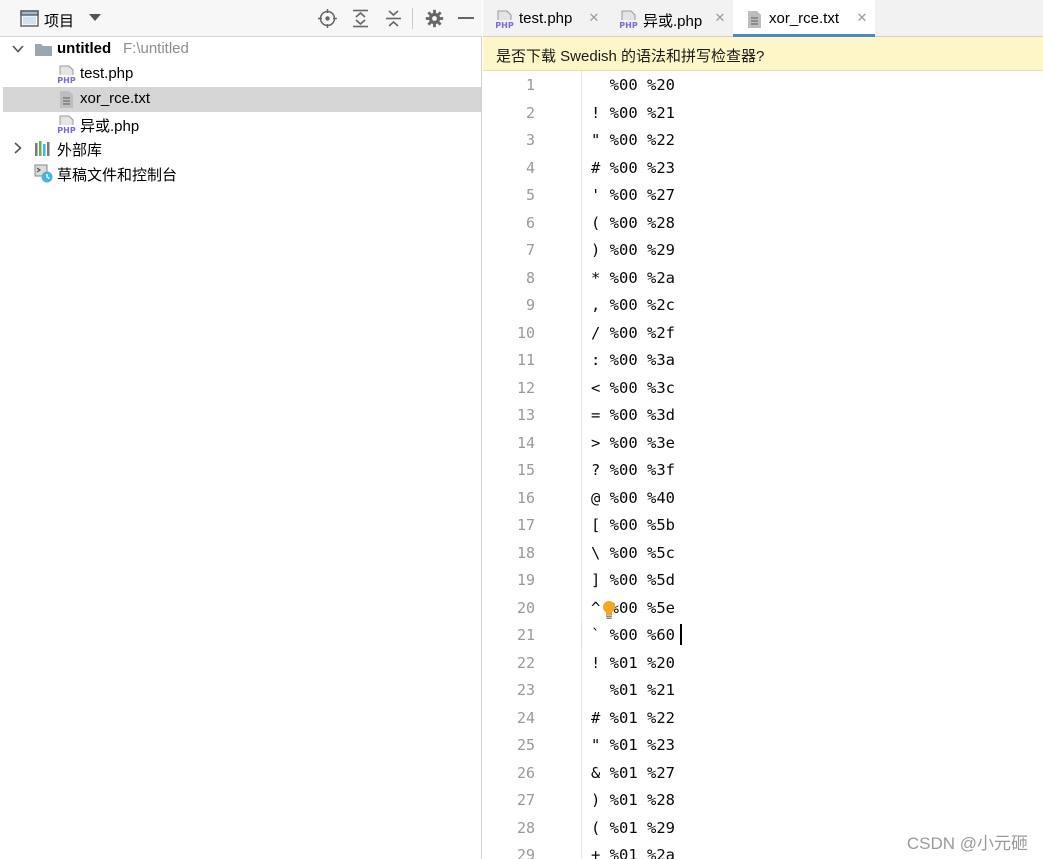 This screenshot has width=1043, height=859. I want to click on dropdown-arrow-icon, so click(95, 18).